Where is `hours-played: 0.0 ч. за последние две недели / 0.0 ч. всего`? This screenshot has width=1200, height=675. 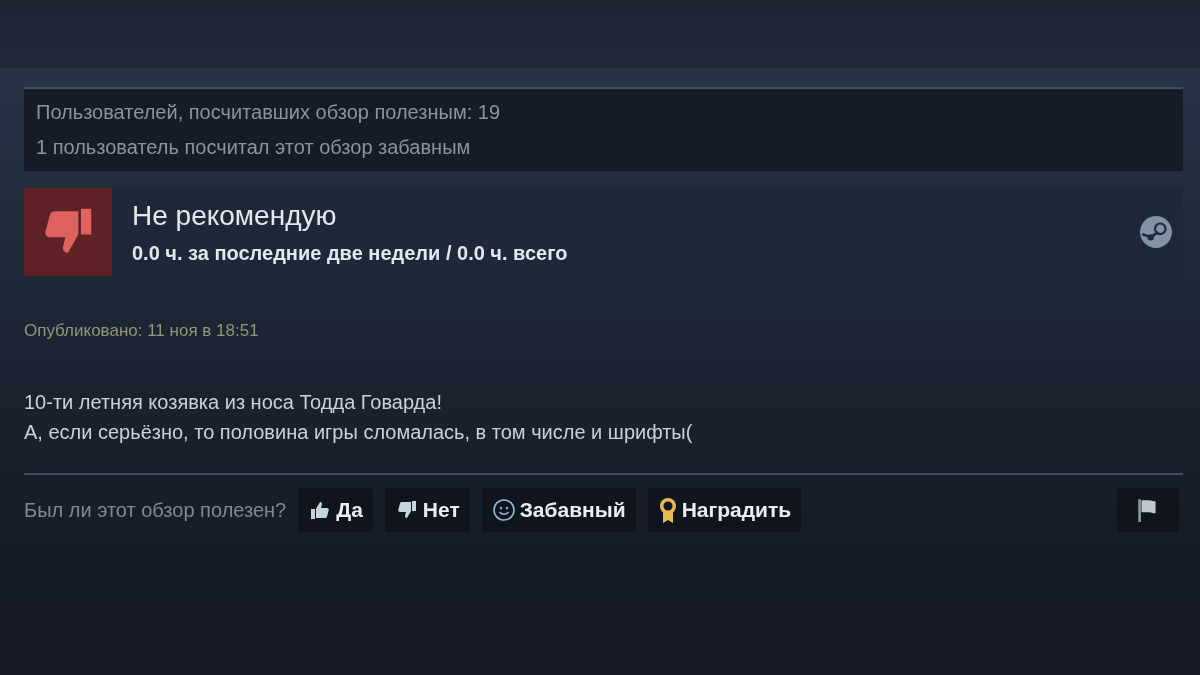
hours-played: 0.0 ч. за последние две недели / 0.0 ч. всего is located at coordinates (350, 253).